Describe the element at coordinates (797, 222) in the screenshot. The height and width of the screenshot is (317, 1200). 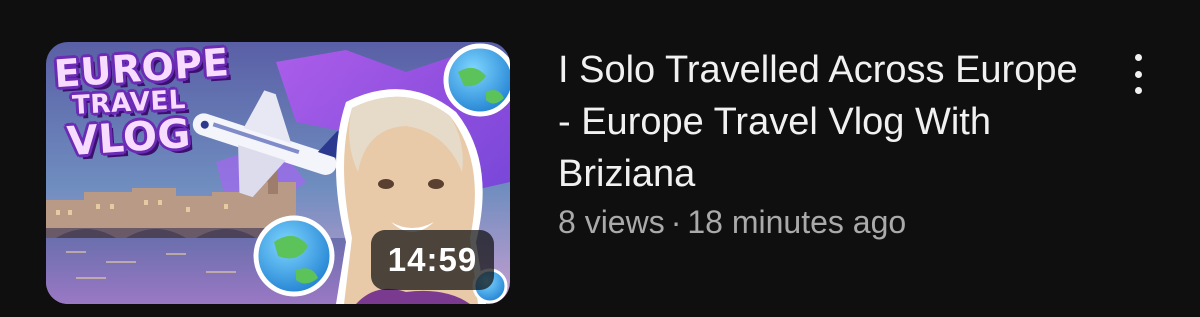
I see `publish-time: 18 minutes ago` at that location.